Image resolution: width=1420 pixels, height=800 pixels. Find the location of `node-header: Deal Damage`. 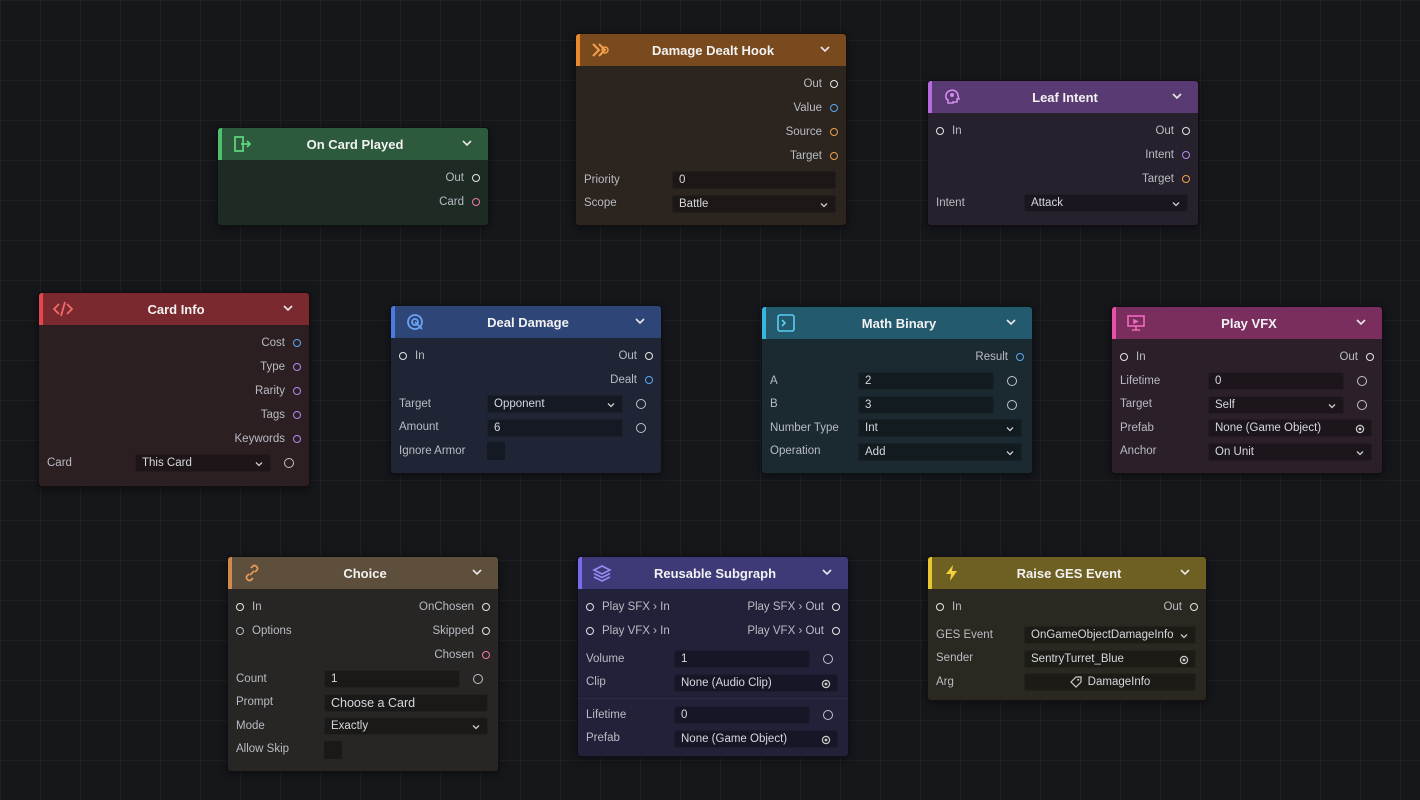

node-header: Deal Damage is located at coordinates (526, 322).